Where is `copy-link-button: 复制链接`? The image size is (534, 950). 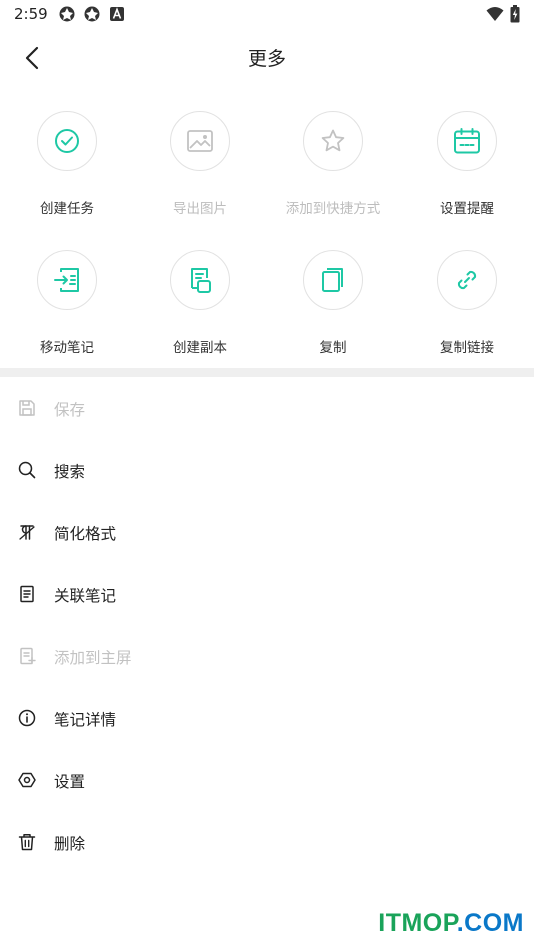
copy-link-button: 复制链接 is located at coordinates (467, 302).